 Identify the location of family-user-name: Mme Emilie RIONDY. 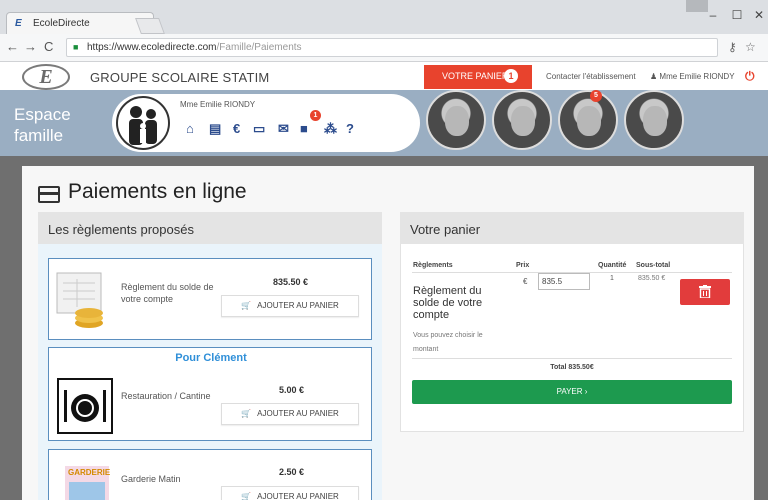
(218, 104).